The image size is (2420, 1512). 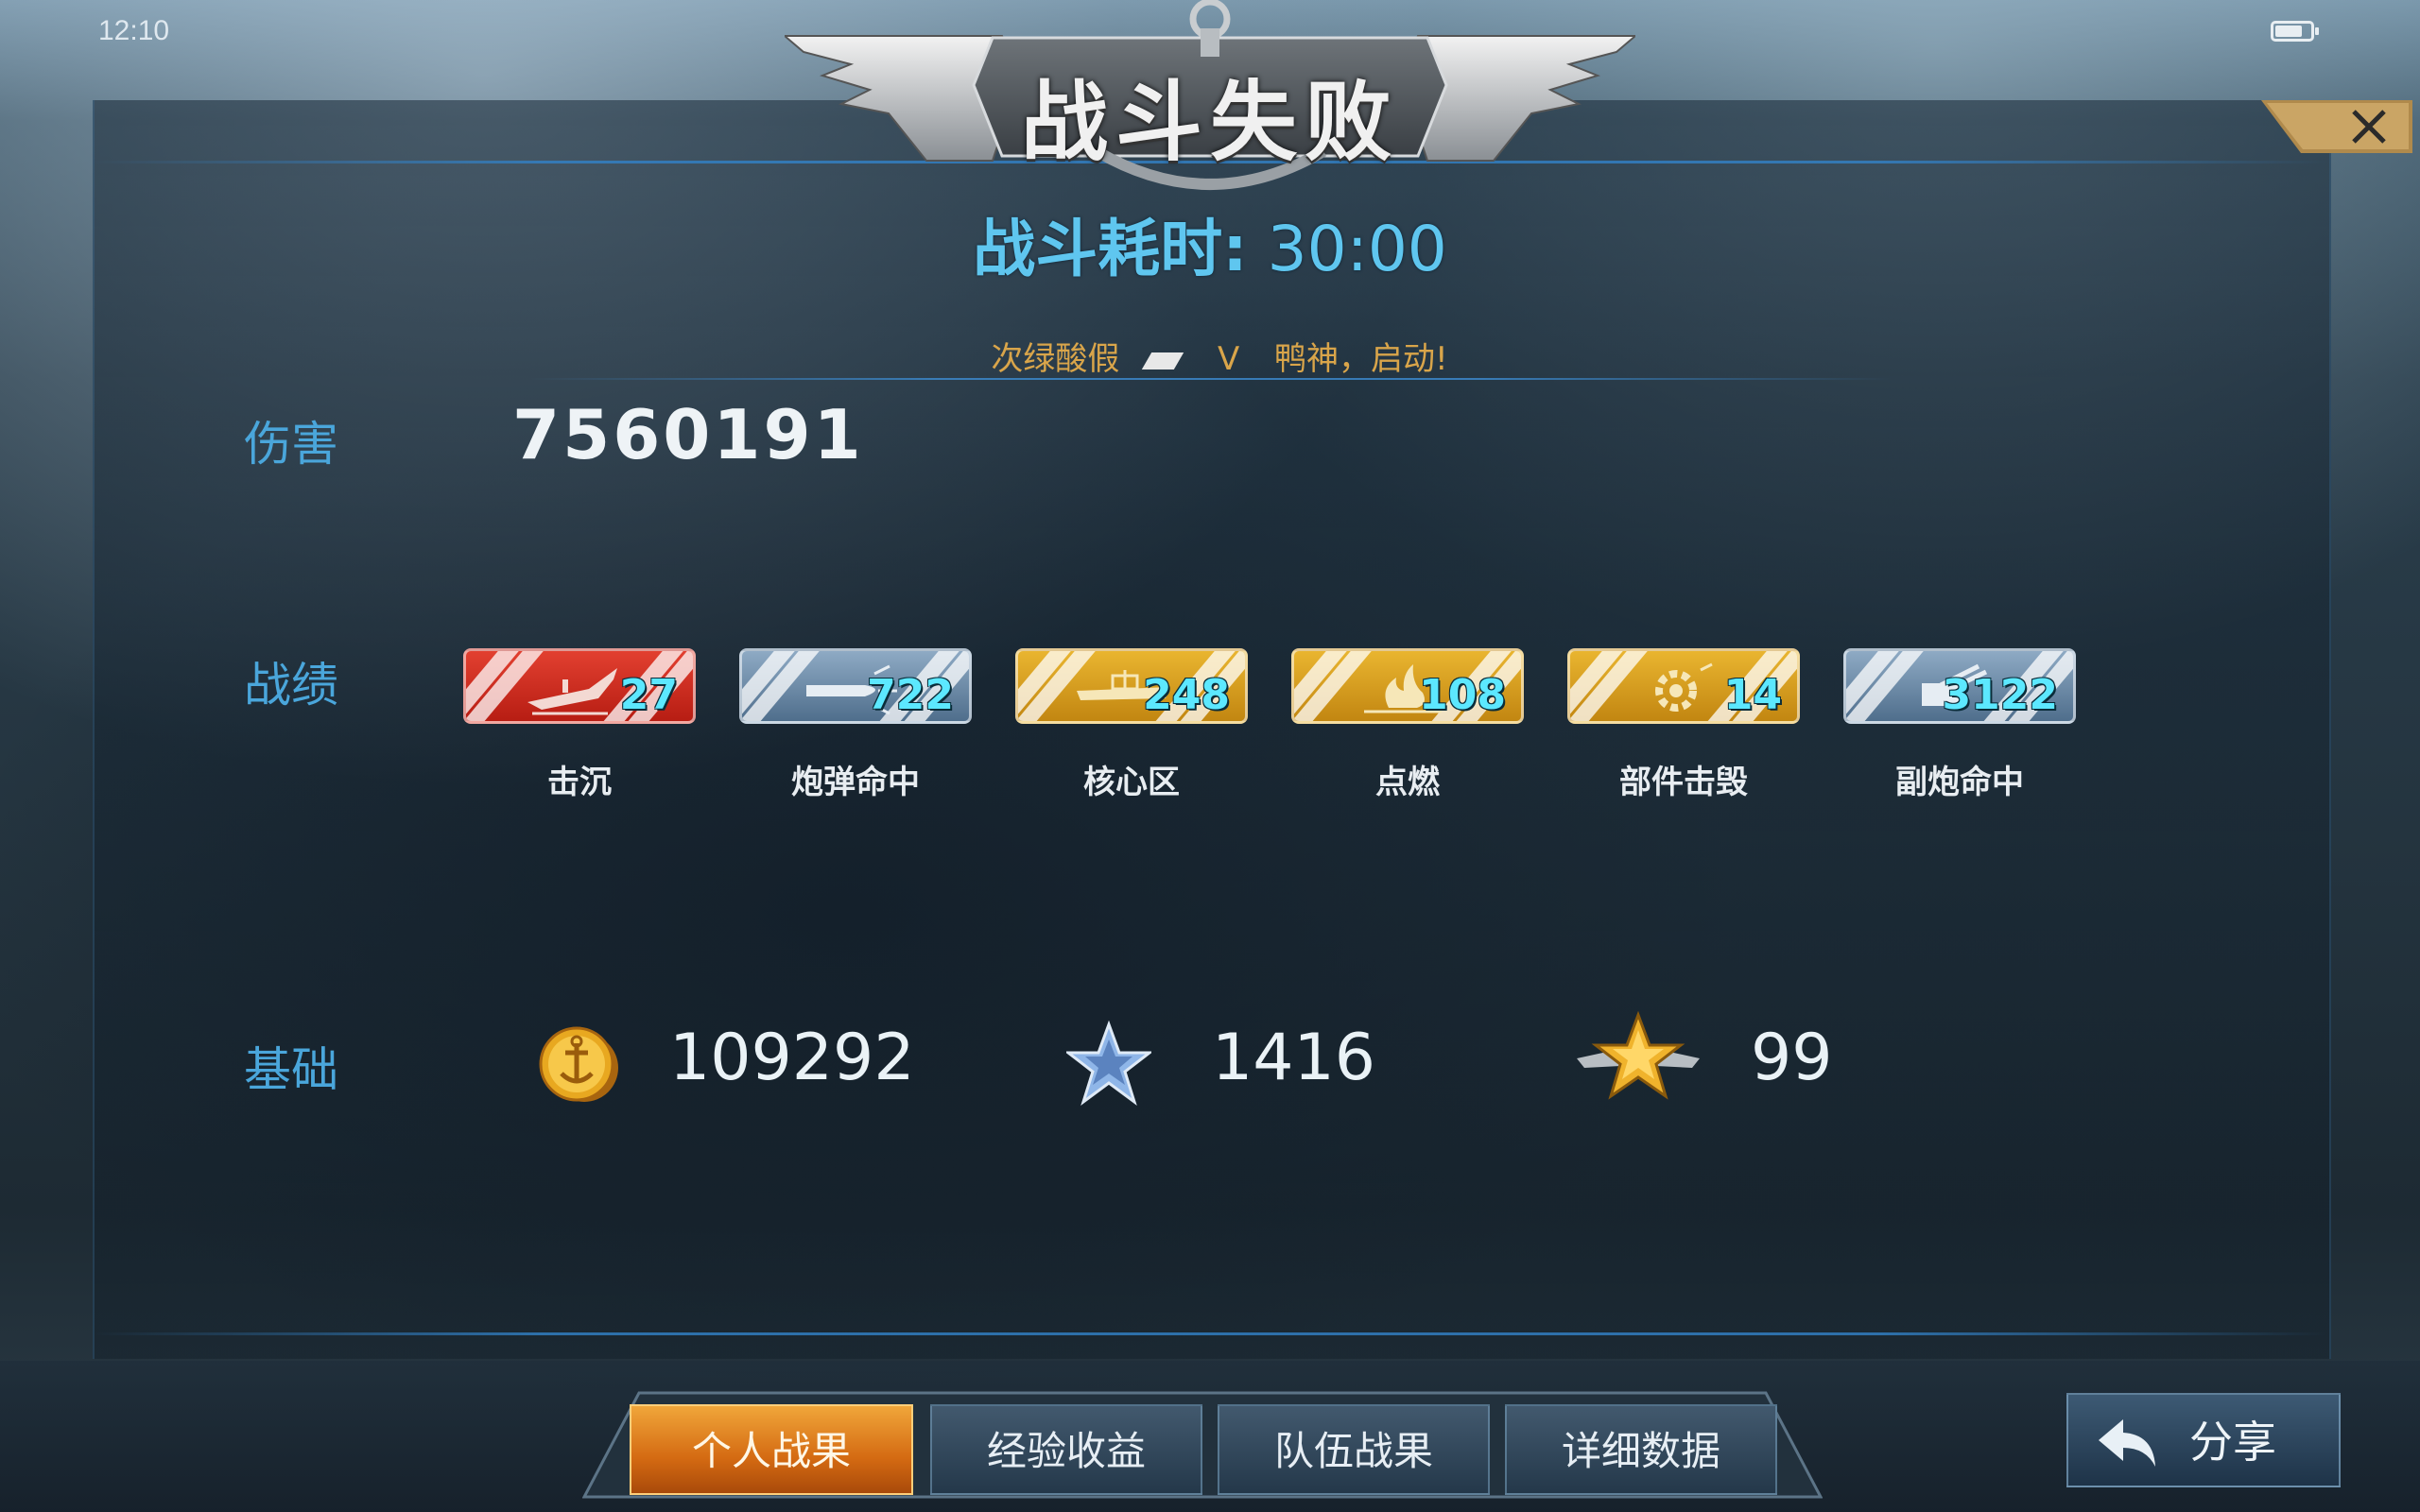 I want to click on share-button: 分享, so click(x=2203, y=1440).